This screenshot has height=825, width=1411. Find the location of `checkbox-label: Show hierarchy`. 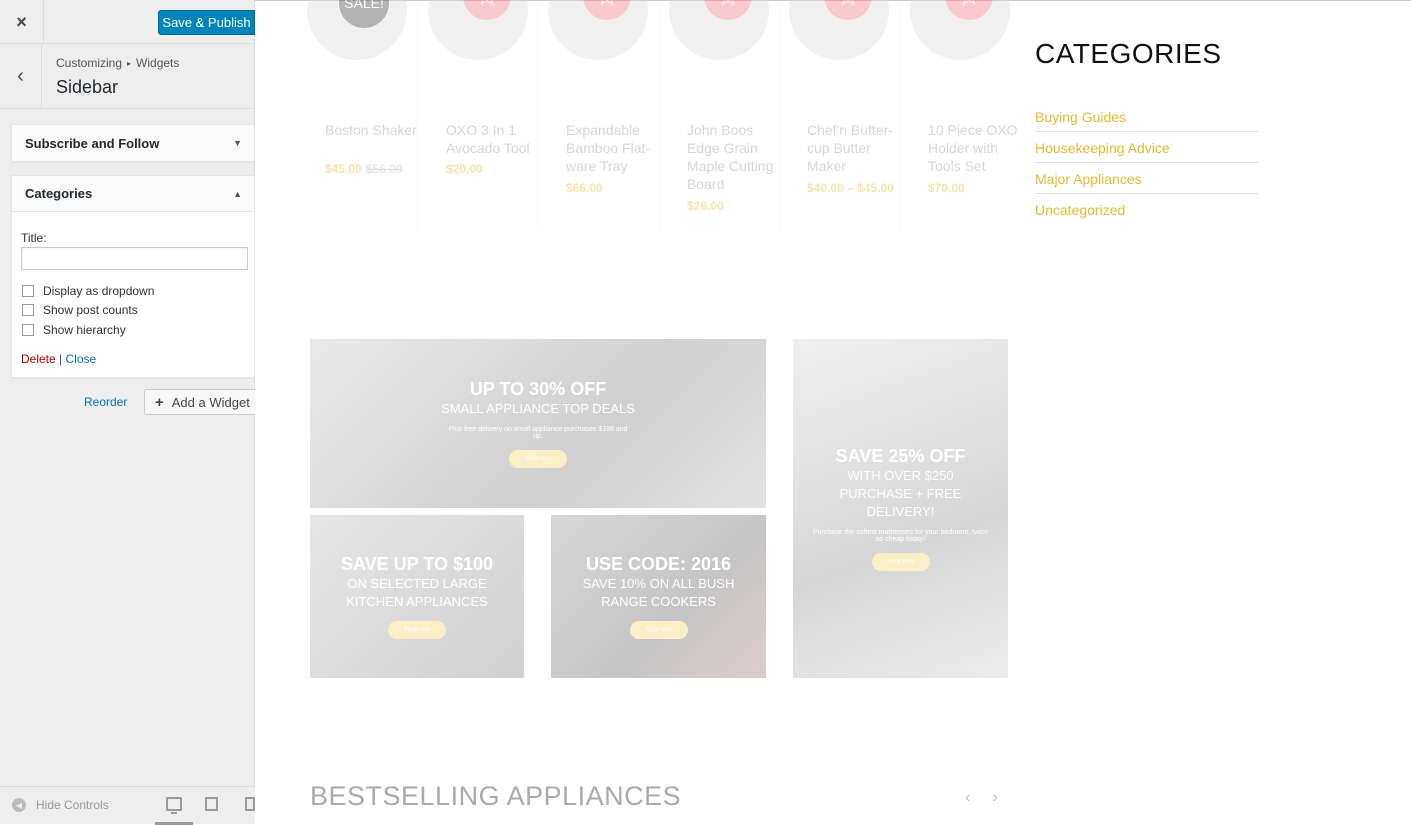

checkbox-label: Show hierarchy is located at coordinates (84, 330).